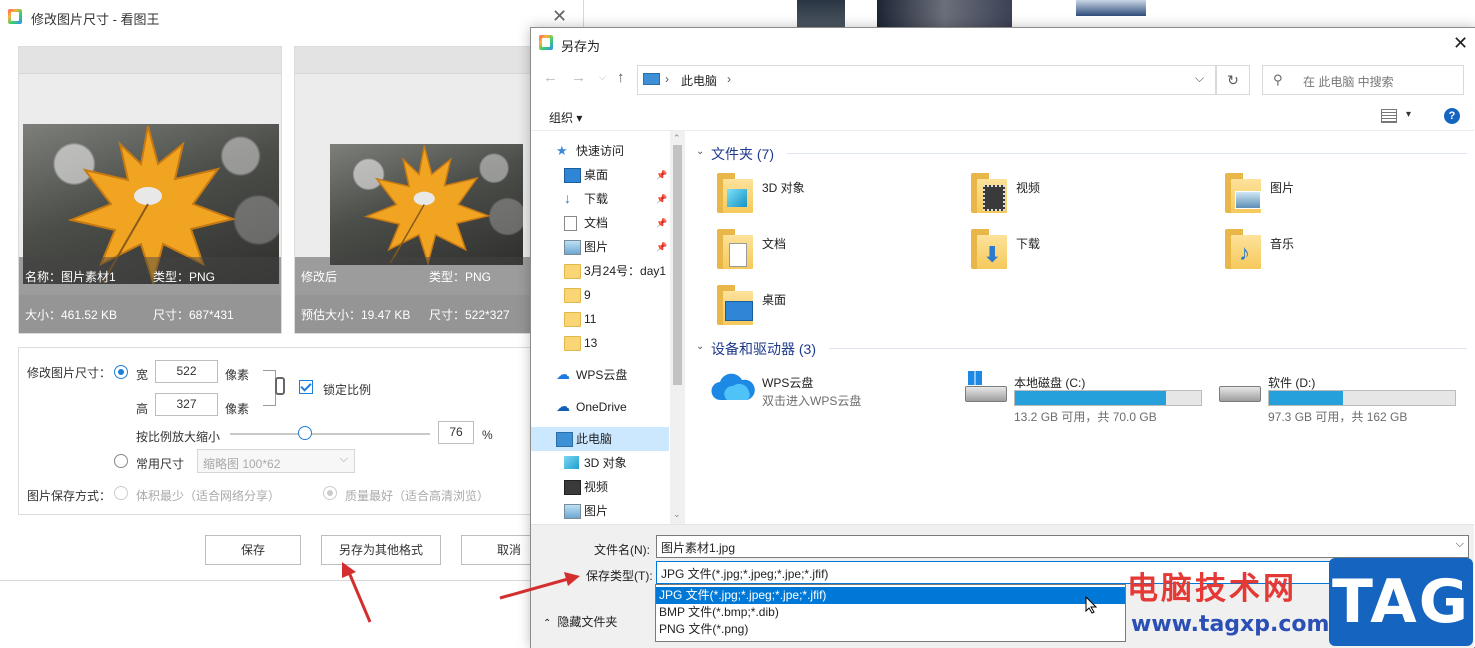 The image size is (1475, 648). I want to click on nav-item: 9, so click(600, 295).